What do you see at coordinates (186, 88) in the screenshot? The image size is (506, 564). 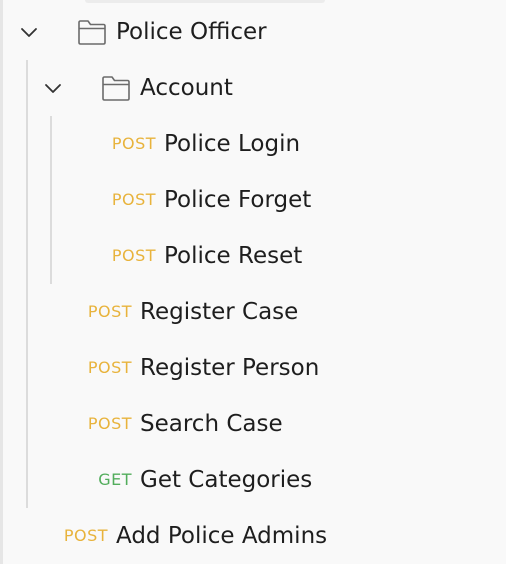 I see `folder-label: Account` at bounding box center [186, 88].